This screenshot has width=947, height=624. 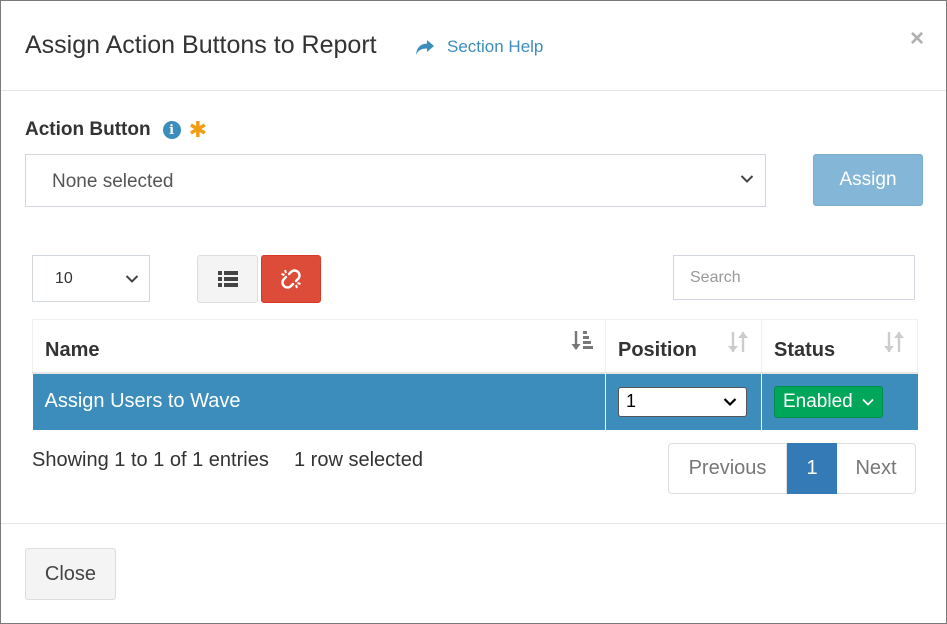 I want to click on column-header-name: Name, so click(x=319, y=346).